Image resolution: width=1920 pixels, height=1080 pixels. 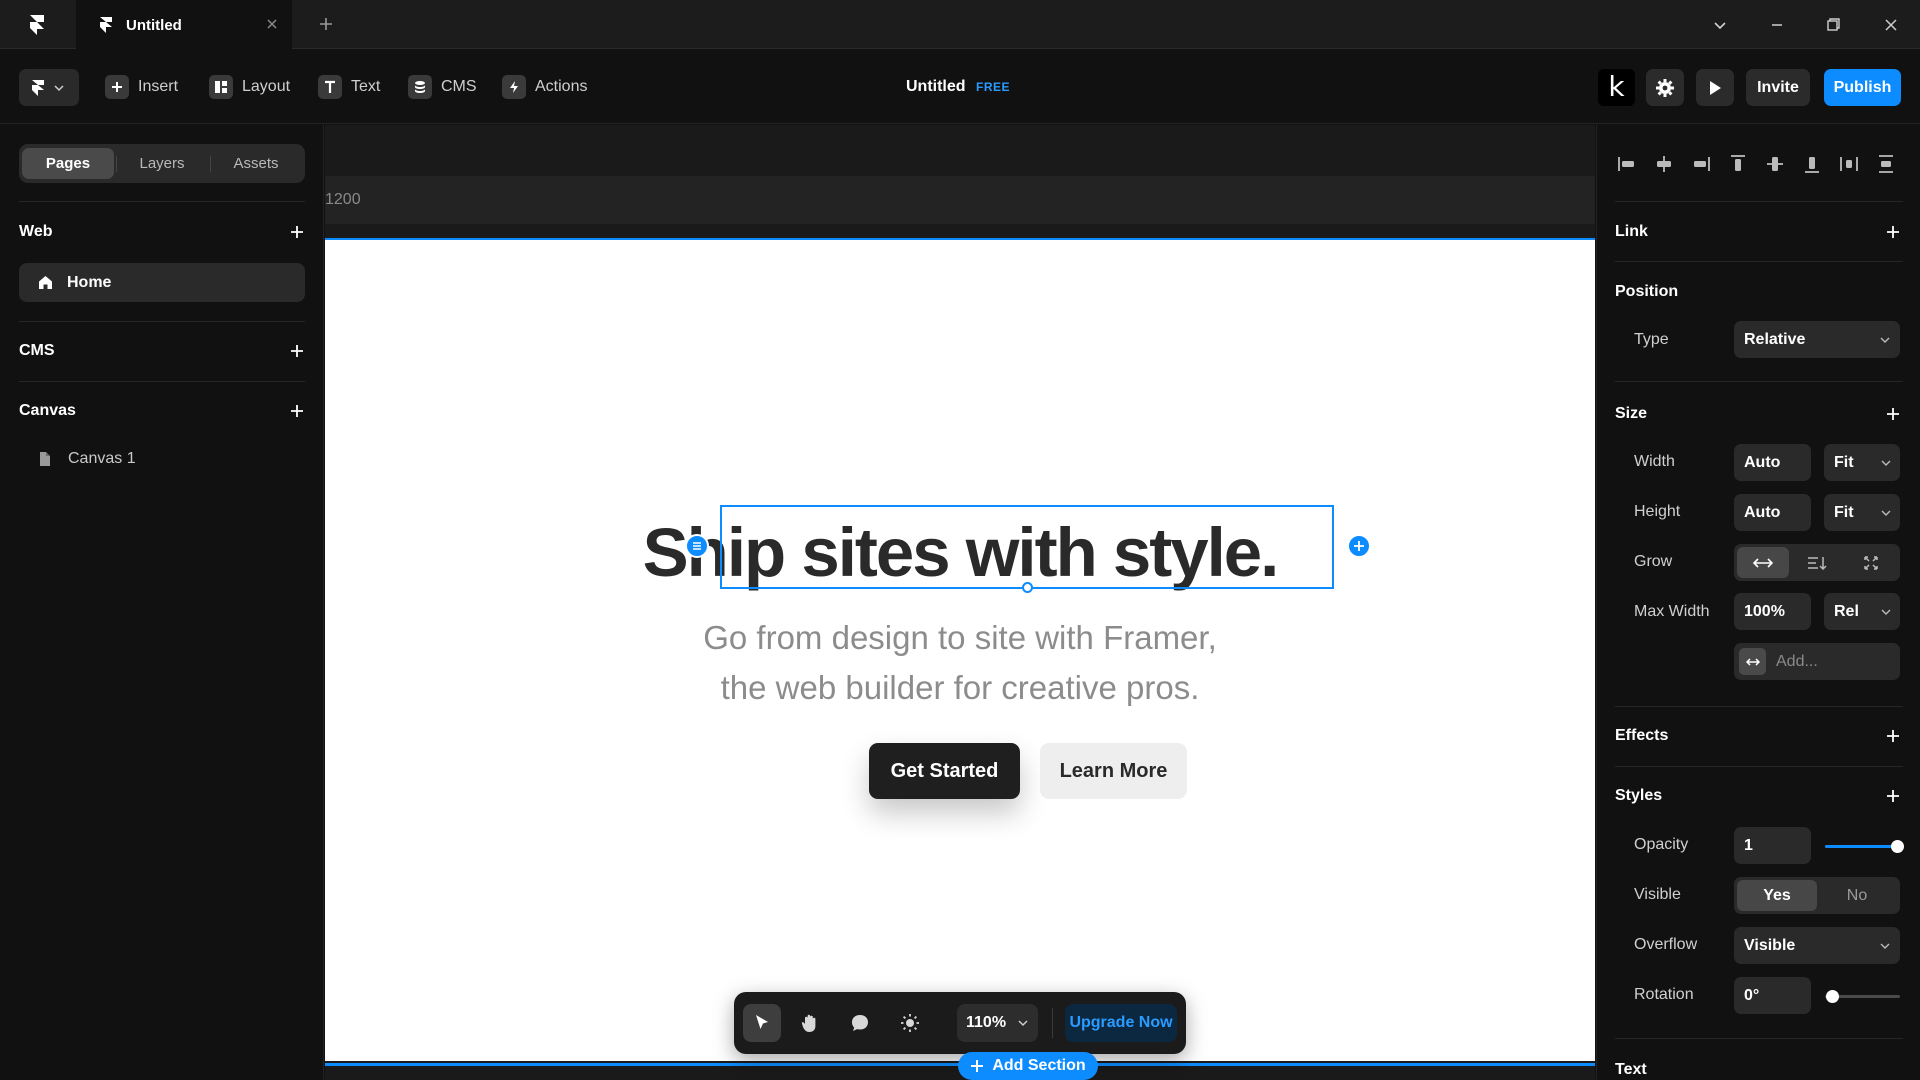 What do you see at coordinates (1893, 232) in the screenshot?
I see `add-link-icon` at bounding box center [1893, 232].